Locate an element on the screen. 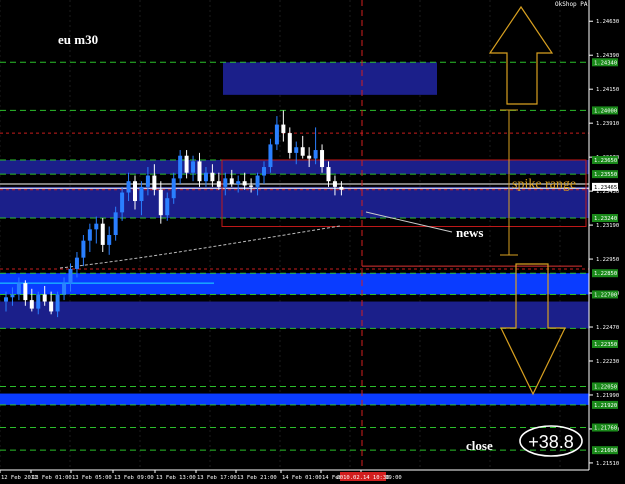 This screenshot has height=484, width=625. price-tick-label: 1.21510 is located at coordinates (607, 464).